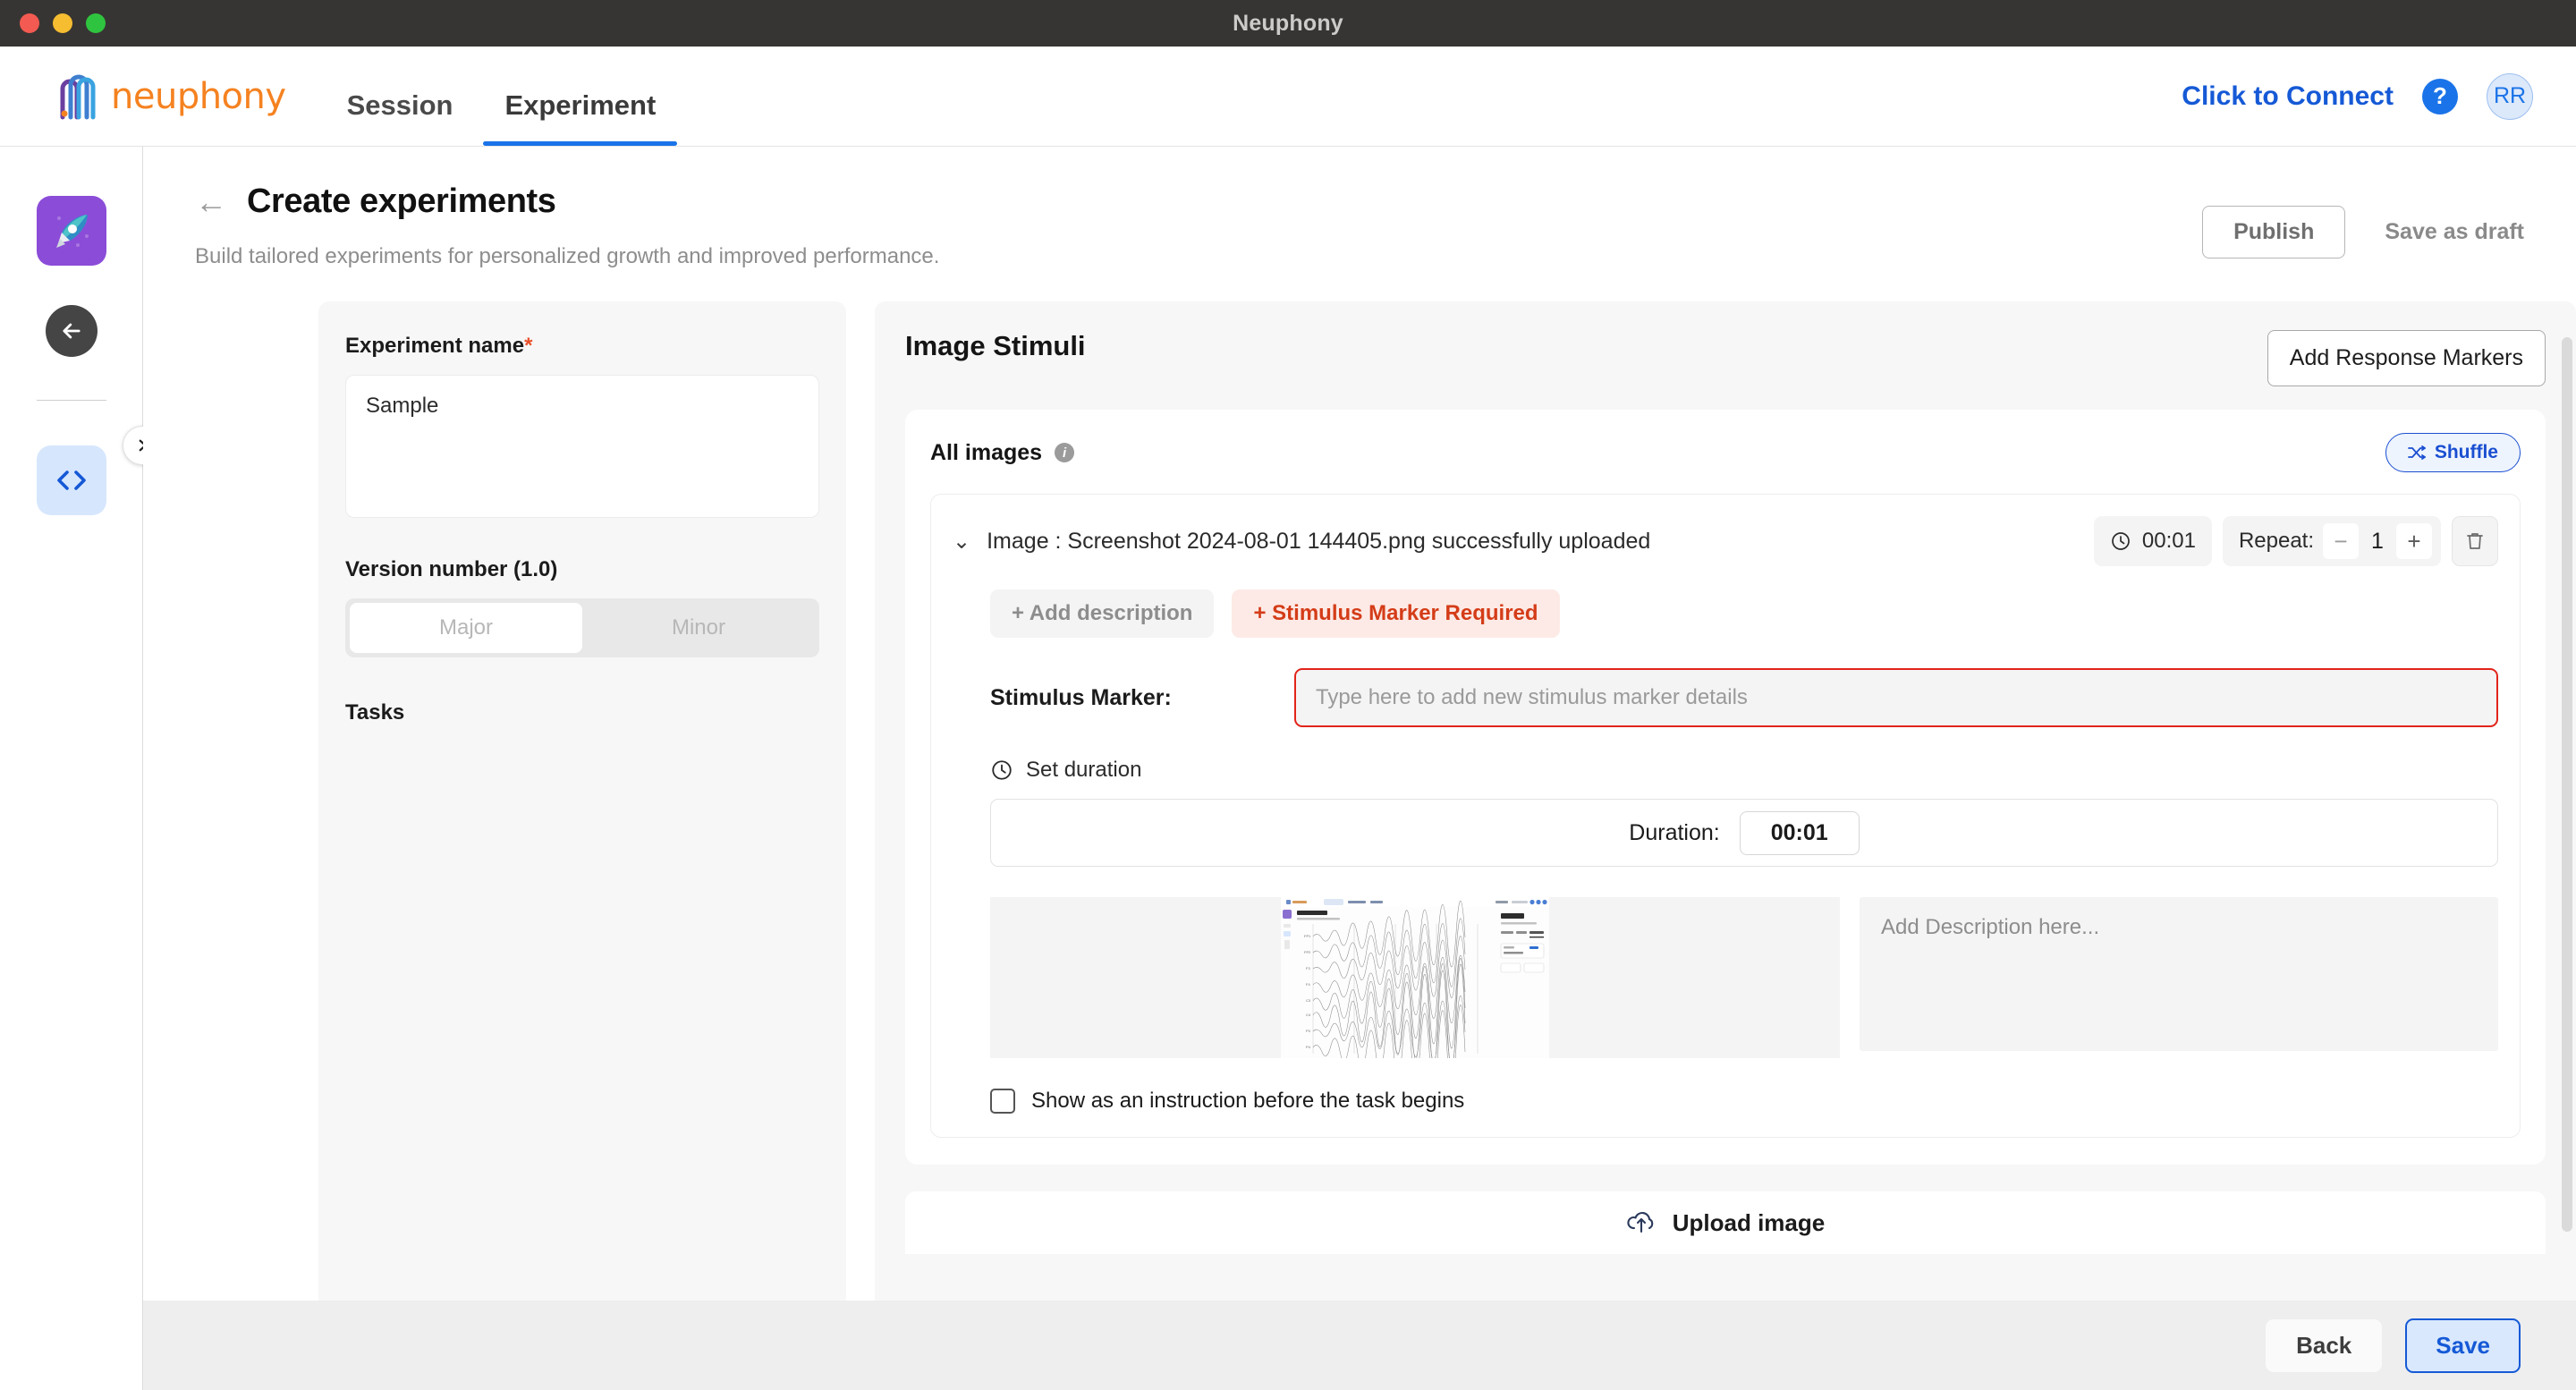  What do you see at coordinates (1307, 936) in the screenshot?
I see `svg-text: FP1` at bounding box center [1307, 936].